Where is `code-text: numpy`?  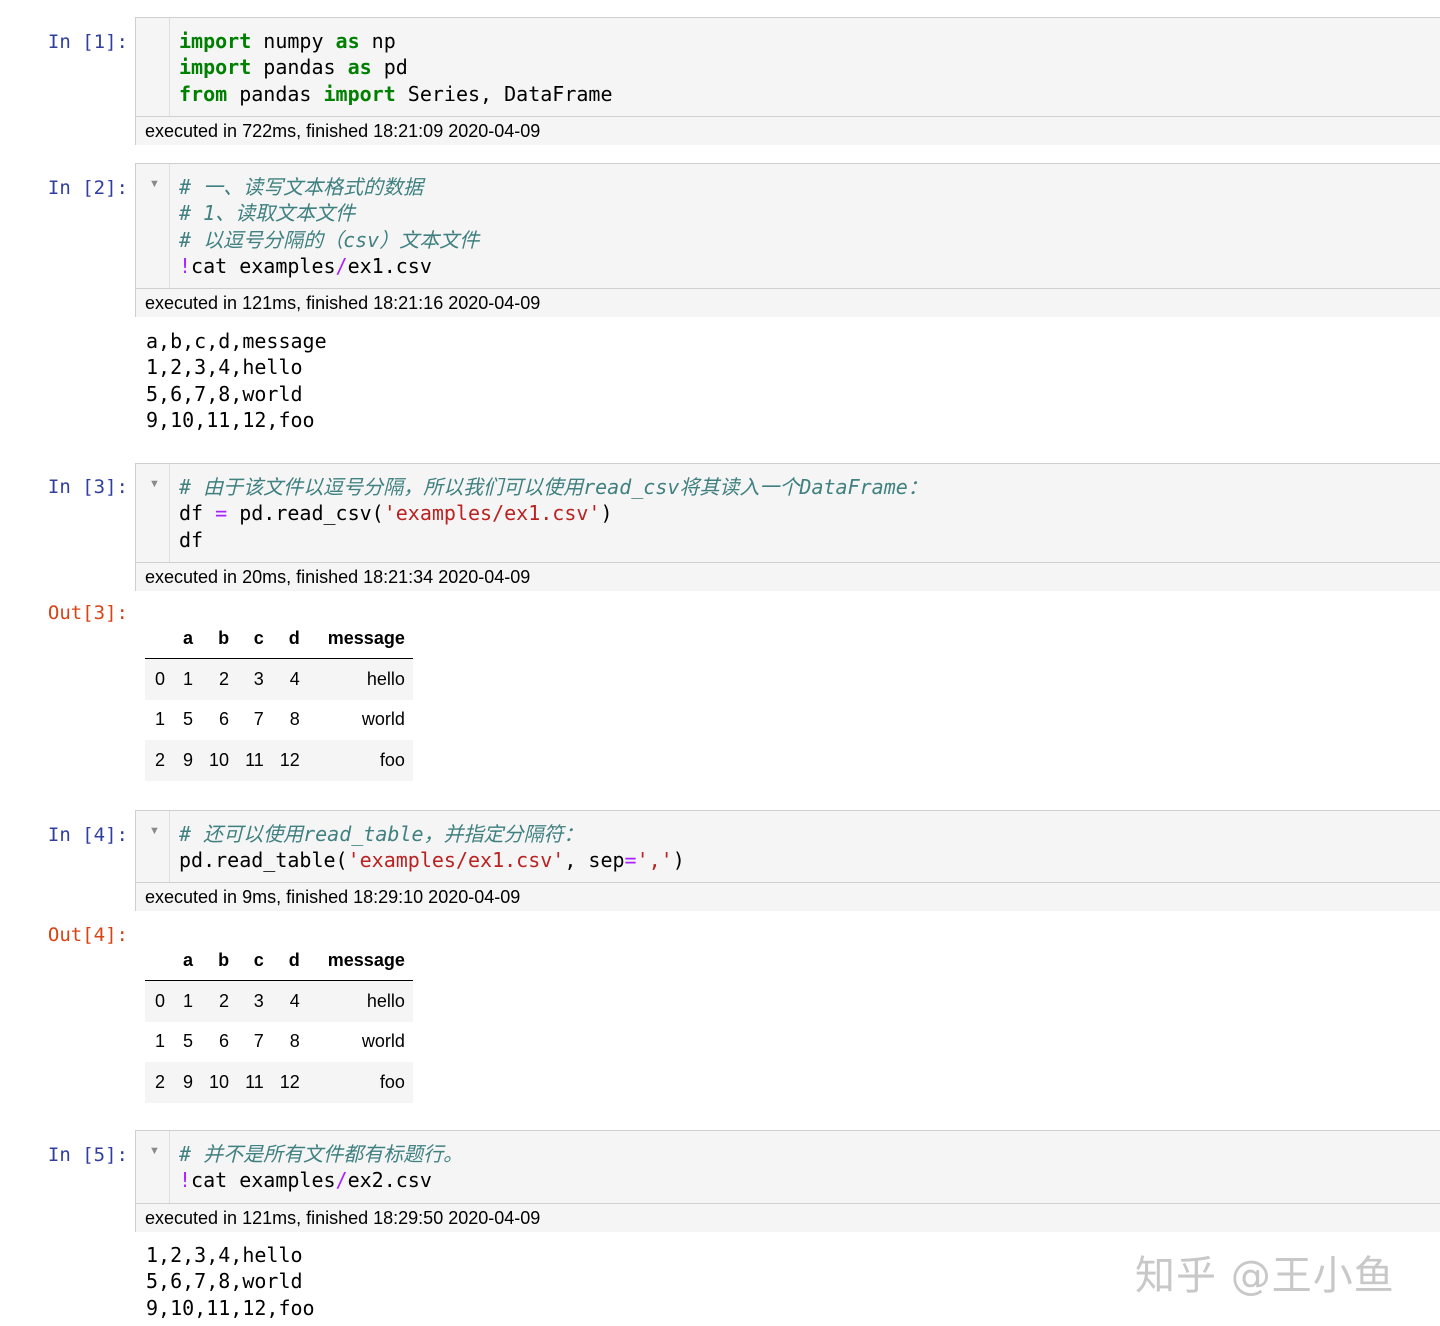
code-text: numpy is located at coordinates (293, 41).